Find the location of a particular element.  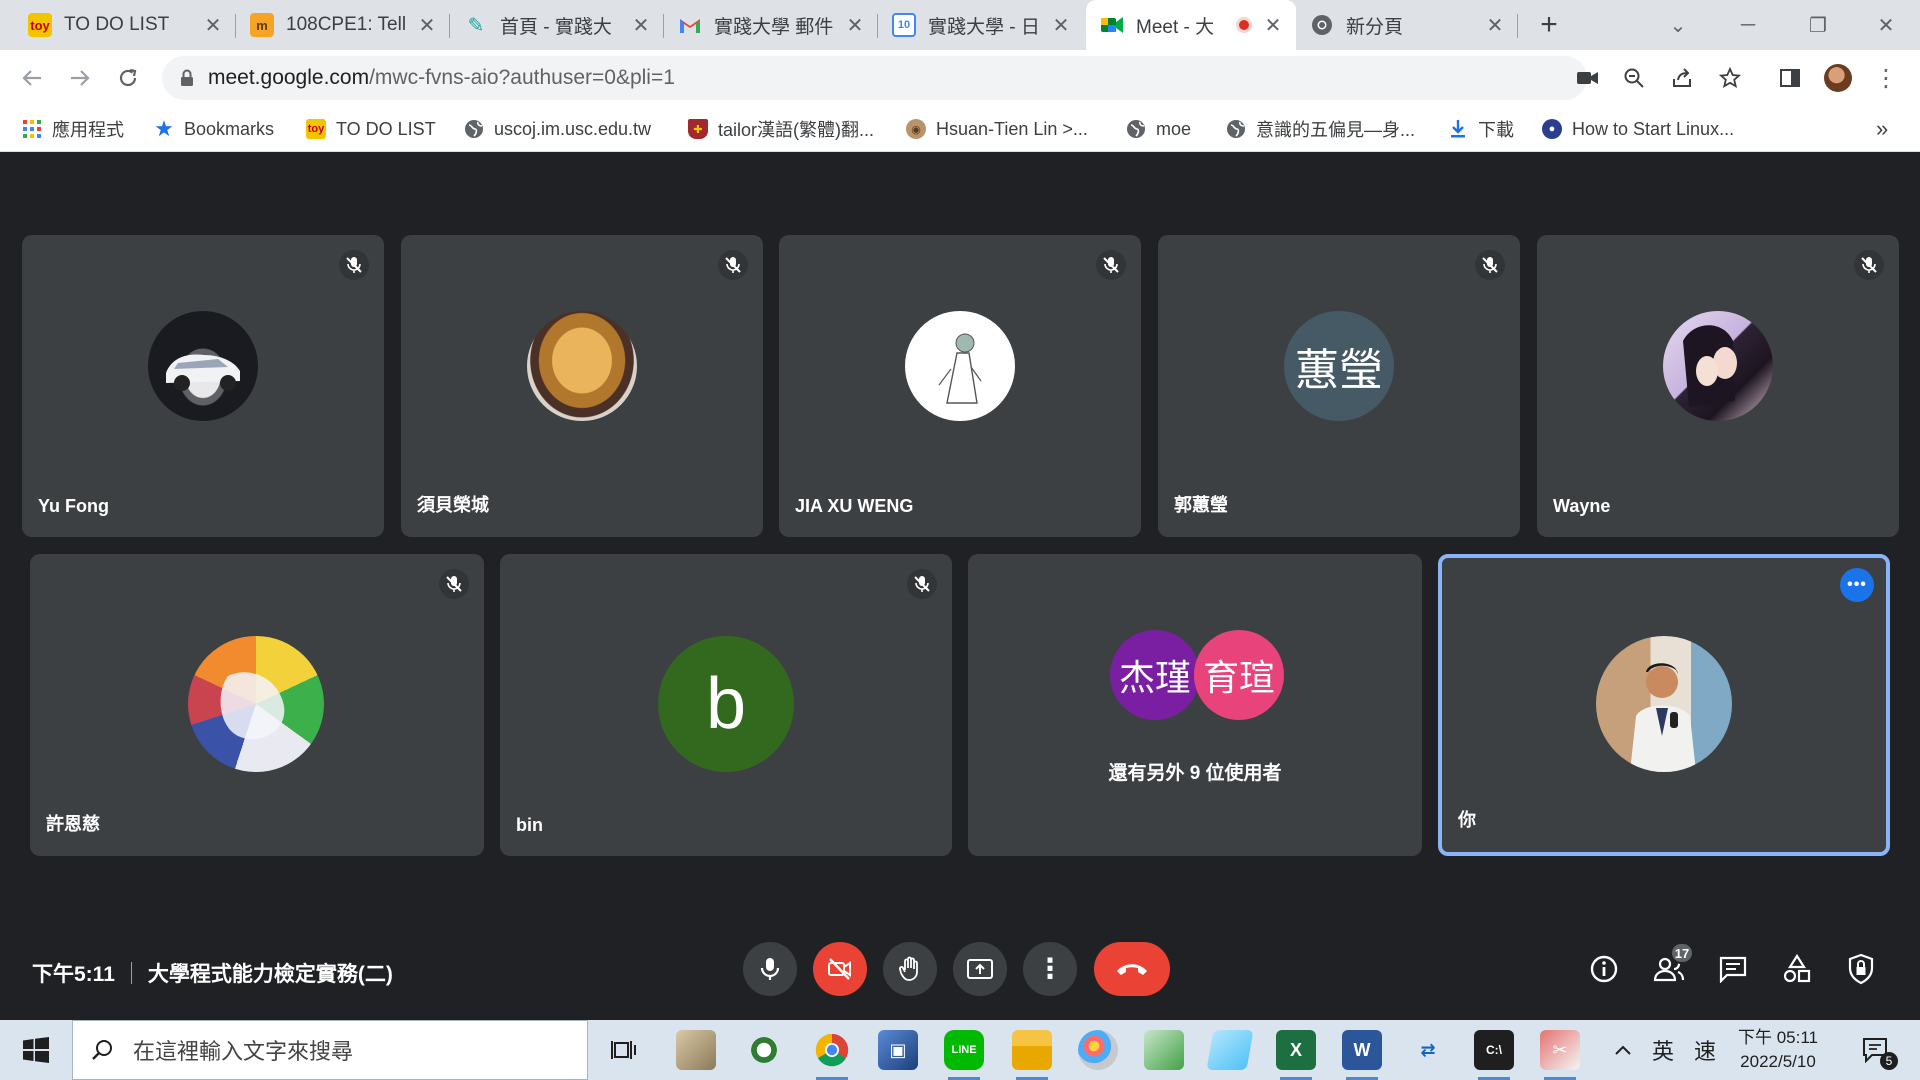

zoom-icon is located at coordinates (1634, 78).